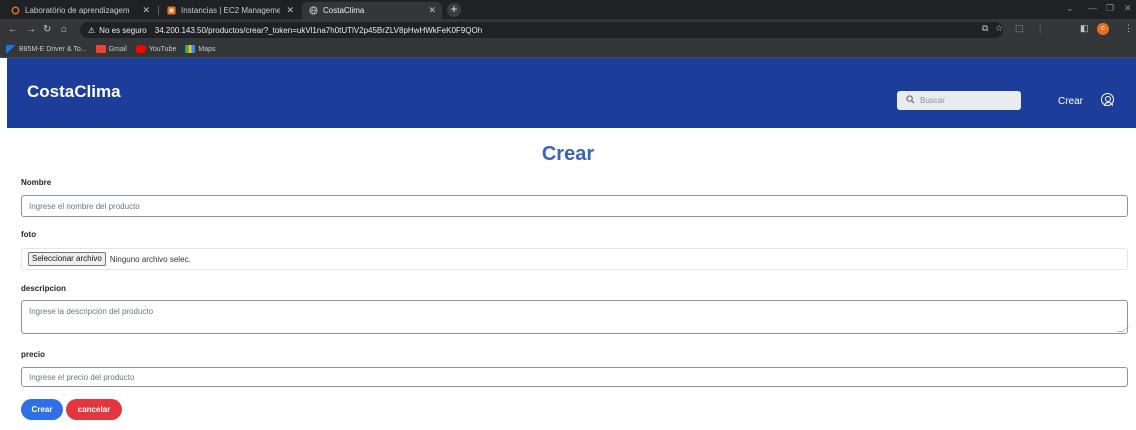 Image resolution: width=1136 pixels, height=430 pixels. What do you see at coordinates (967, 100) in the screenshot?
I see `search-input` at bounding box center [967, 100].